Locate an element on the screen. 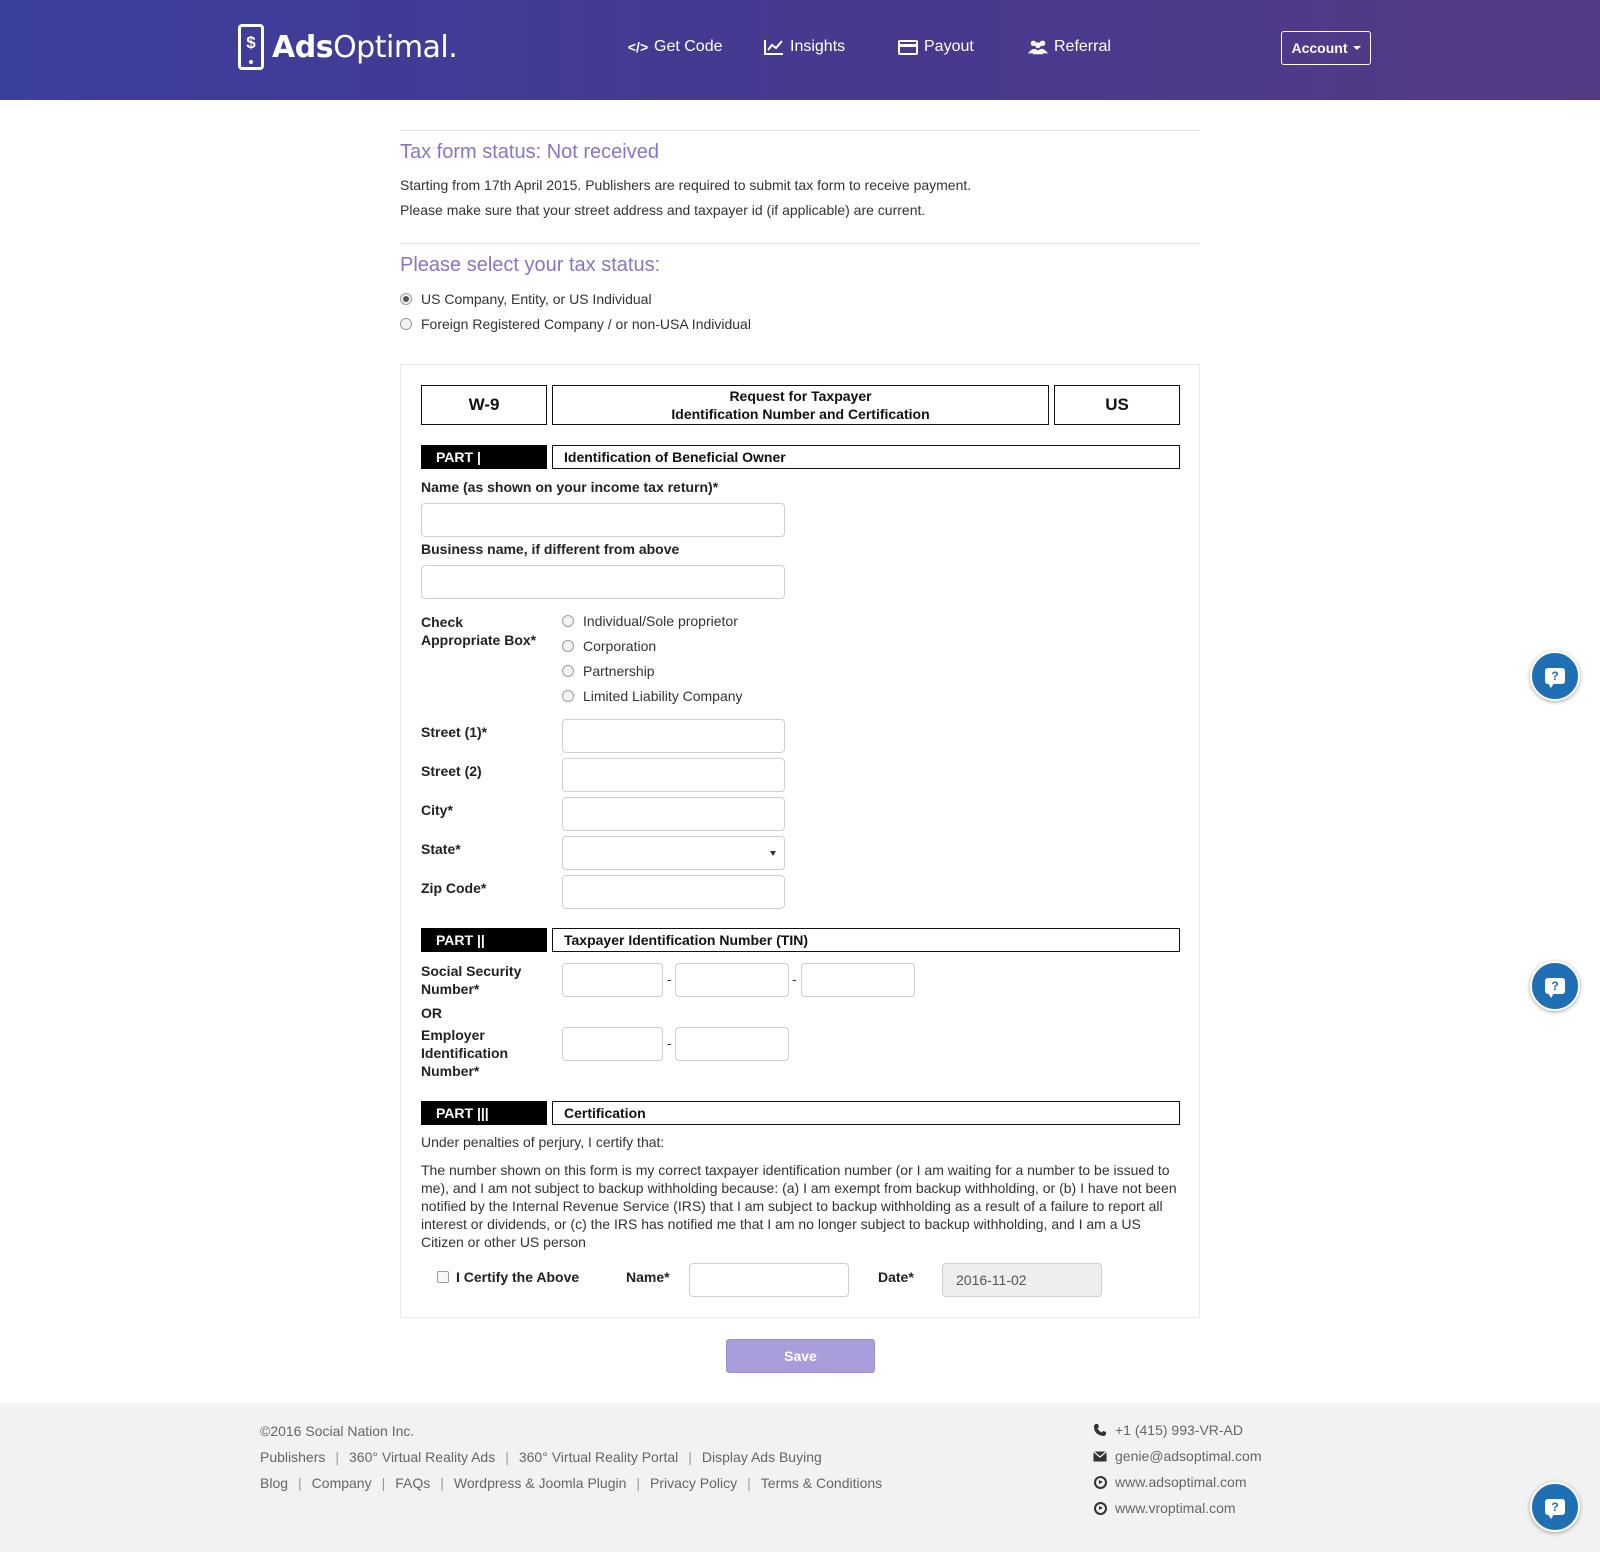  footer-link-blog: Blog is located at coordinates (274, 1483).